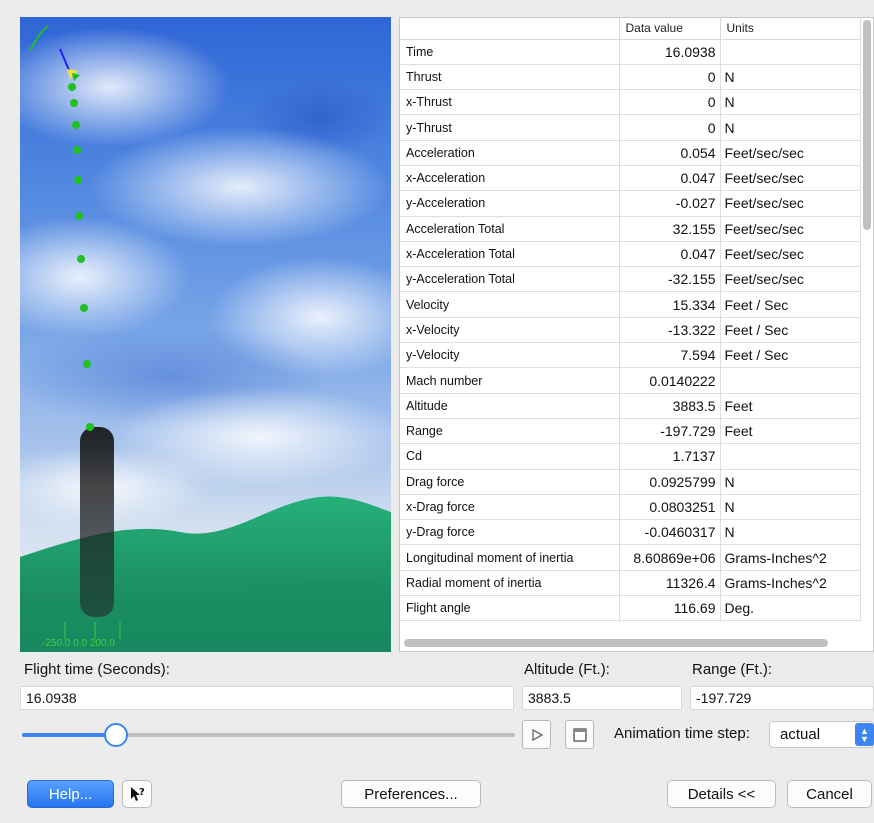 Image resolution: width=874 pixels, height=823 pixels. I want to click on cell-name: y-Thrust, so click(510, 127).